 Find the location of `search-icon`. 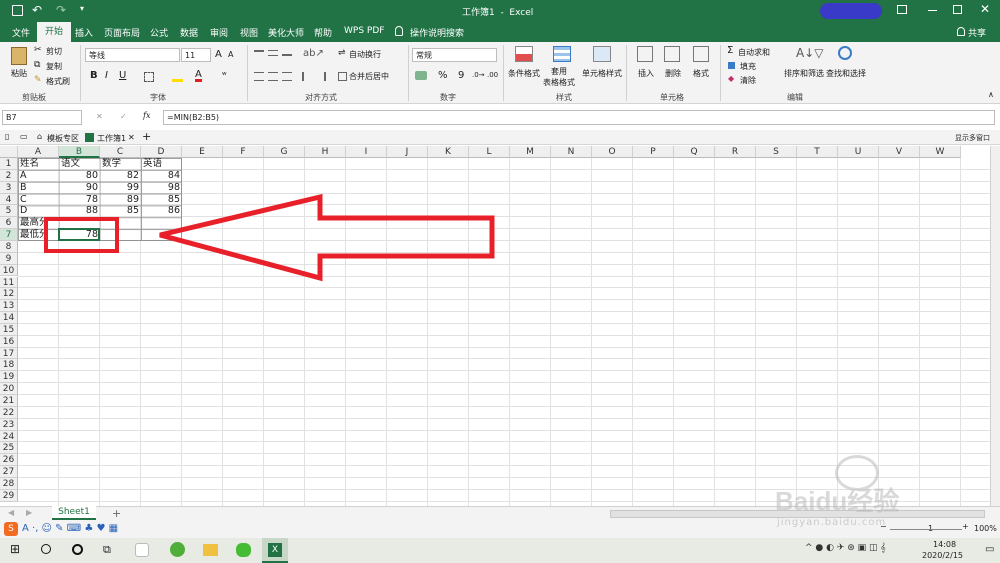

search-icon is located at coordinates (46, 549).